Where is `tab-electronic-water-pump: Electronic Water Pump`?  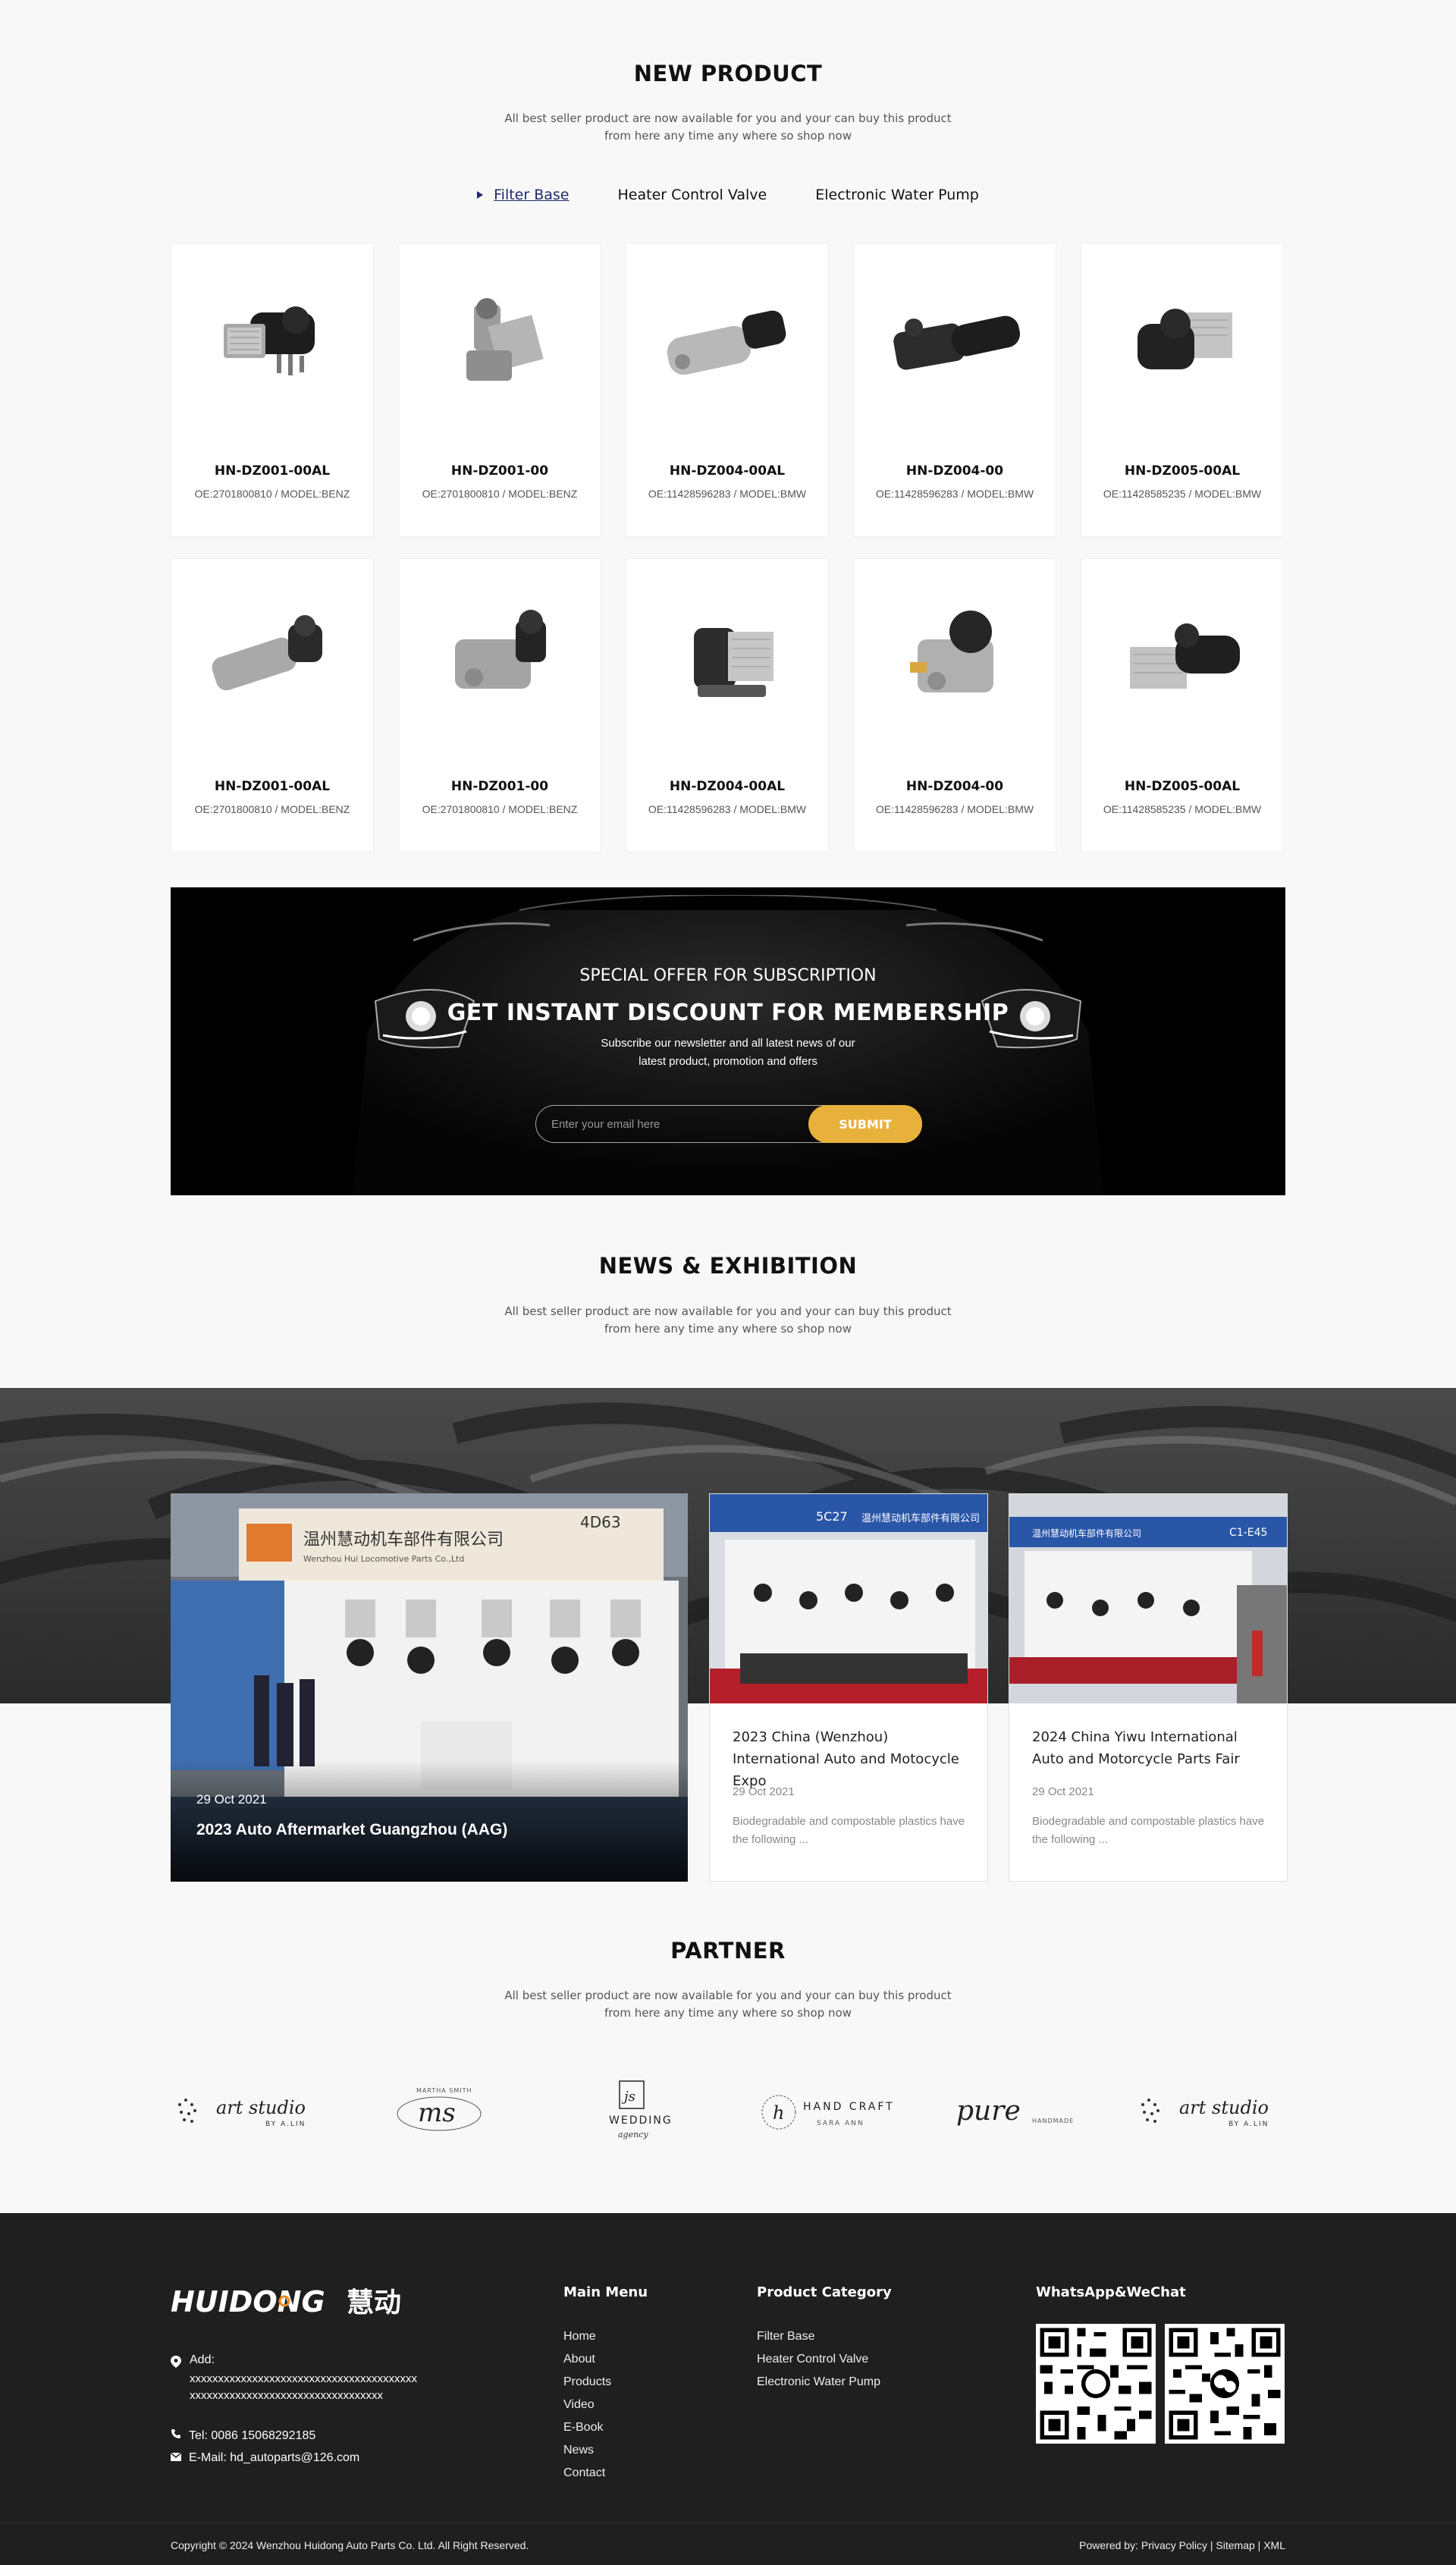 tab-electronic-water-pump: Electronic Water Pump is located at coordinates (897, 195).